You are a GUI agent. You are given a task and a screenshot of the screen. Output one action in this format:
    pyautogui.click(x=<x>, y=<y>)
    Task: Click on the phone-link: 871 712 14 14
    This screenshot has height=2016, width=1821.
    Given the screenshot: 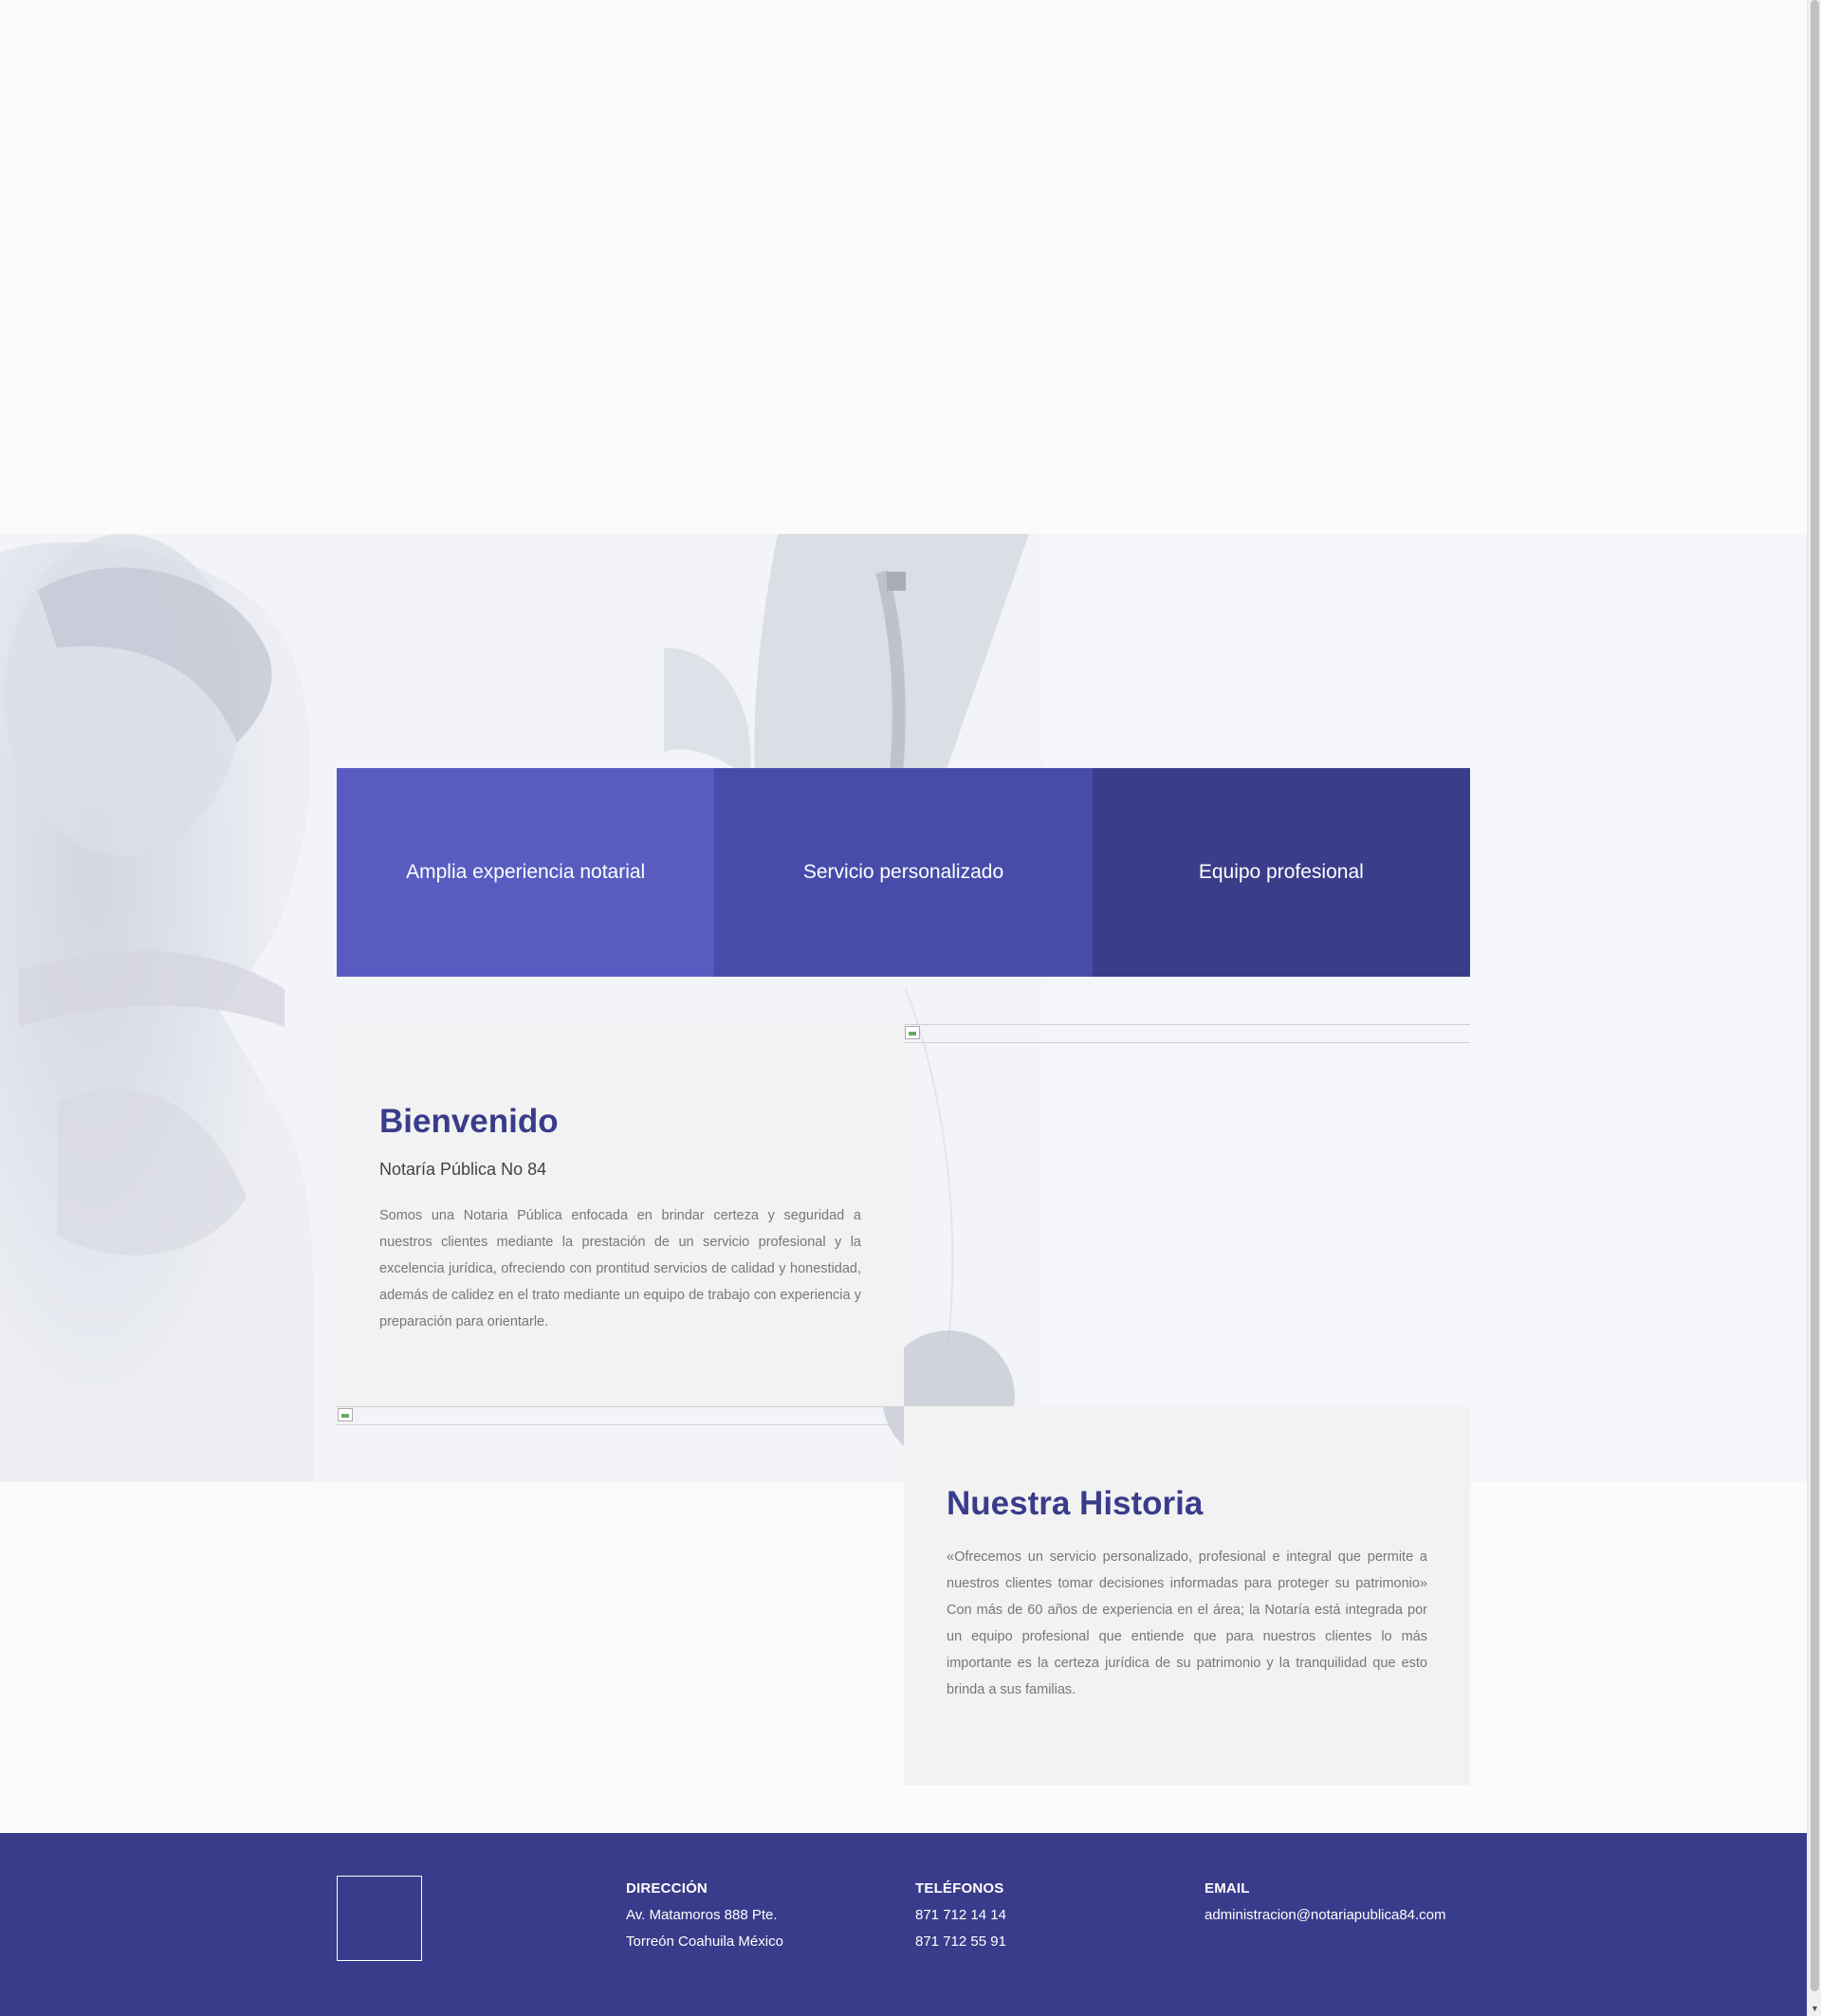 What is the action you would take?
    pyautogui.click(x=960, y=1915)
    